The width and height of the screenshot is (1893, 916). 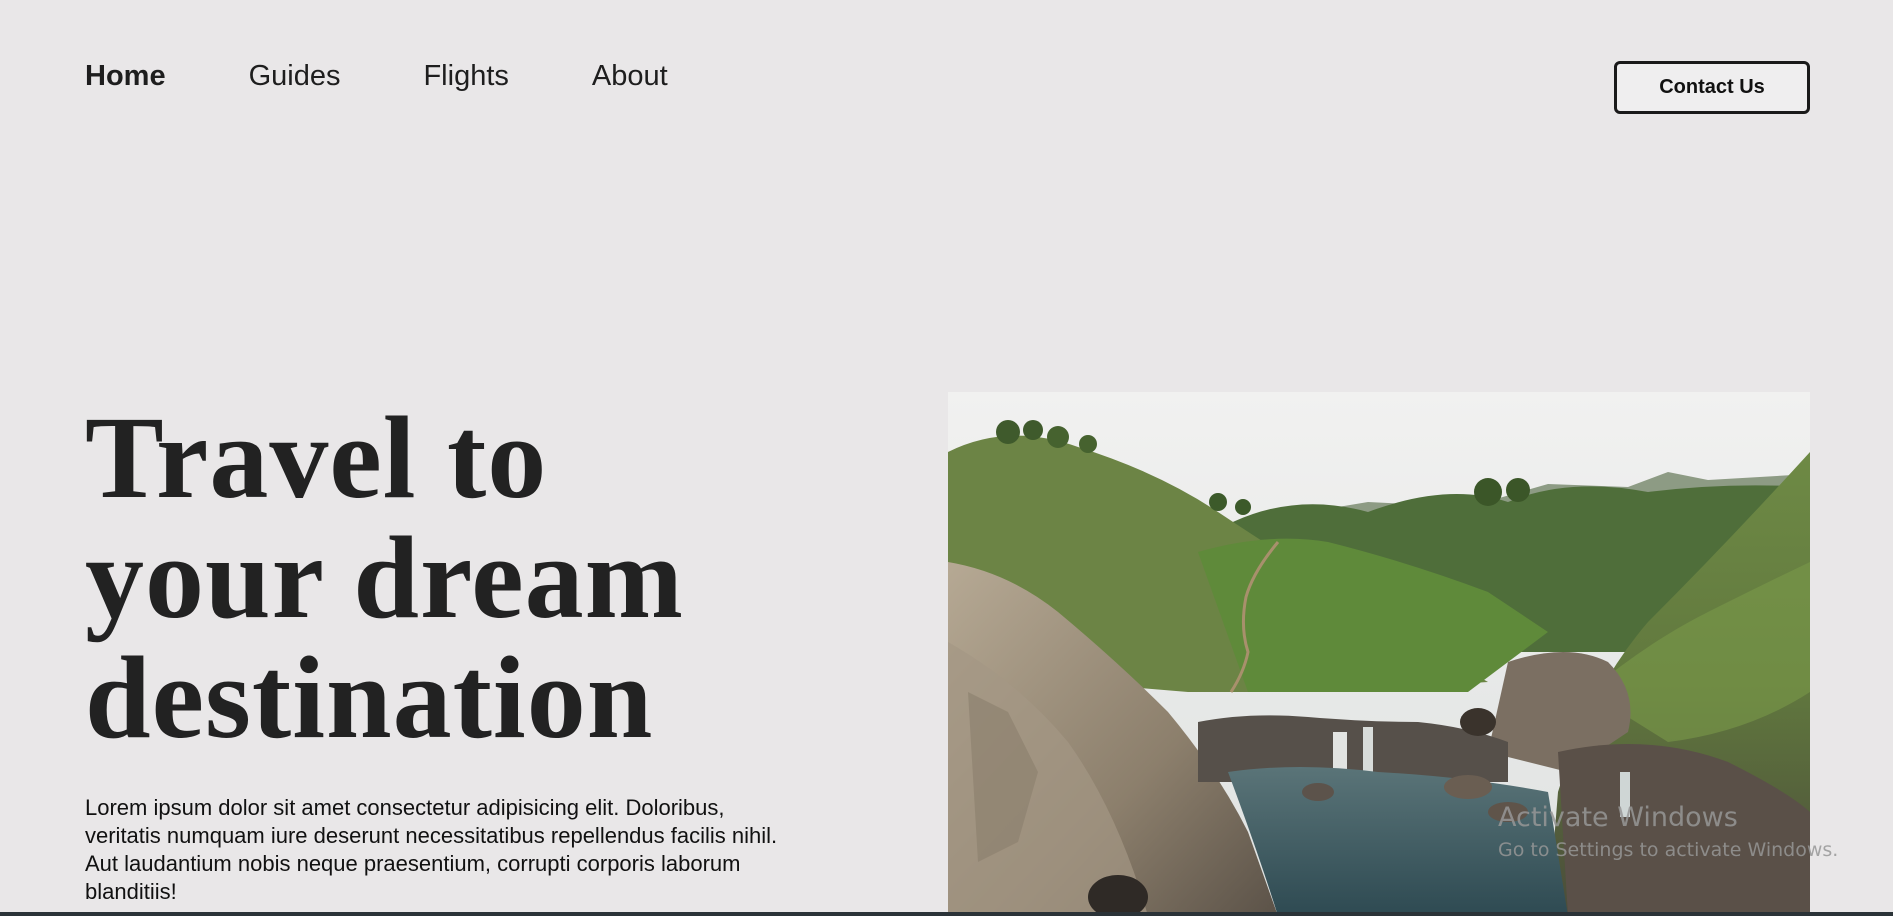 What do you see at coordinates (1668, 850) in the screenshot?
I see `watermark-subtitle: Go to Settings to activate Windows.` at bounding box center [1668, 850].